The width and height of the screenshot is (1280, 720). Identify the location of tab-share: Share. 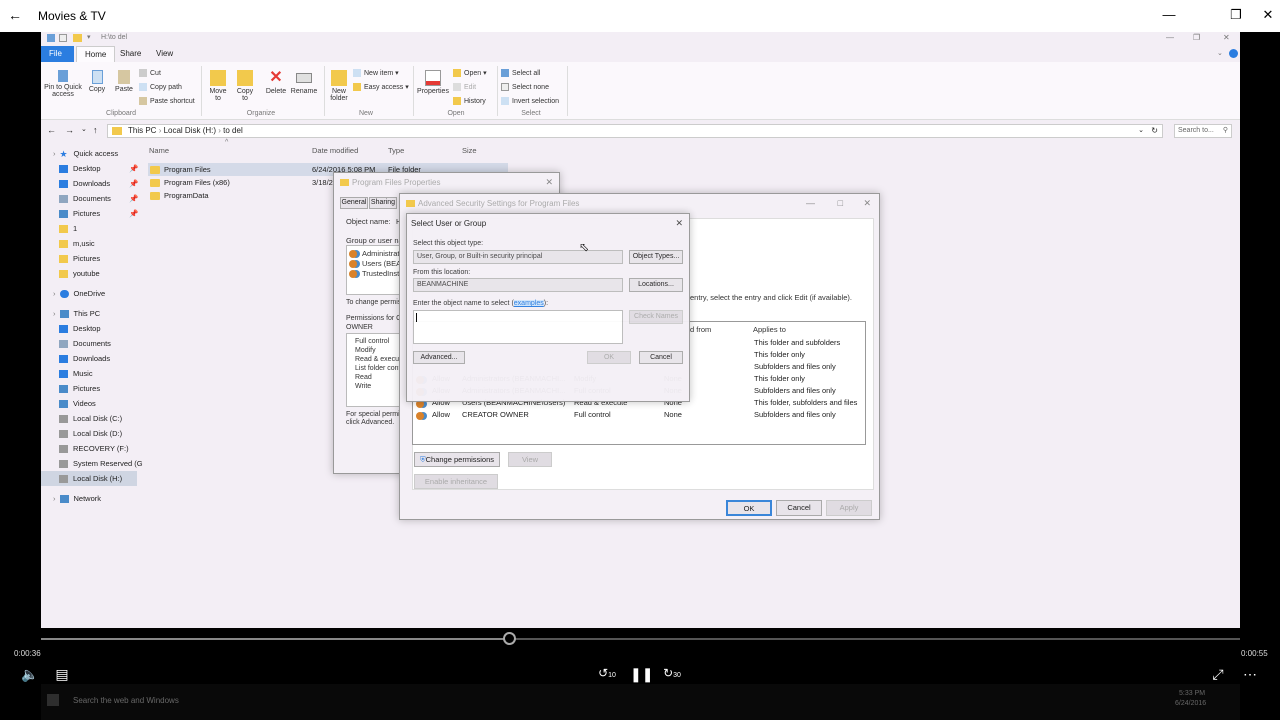
(130, 54).